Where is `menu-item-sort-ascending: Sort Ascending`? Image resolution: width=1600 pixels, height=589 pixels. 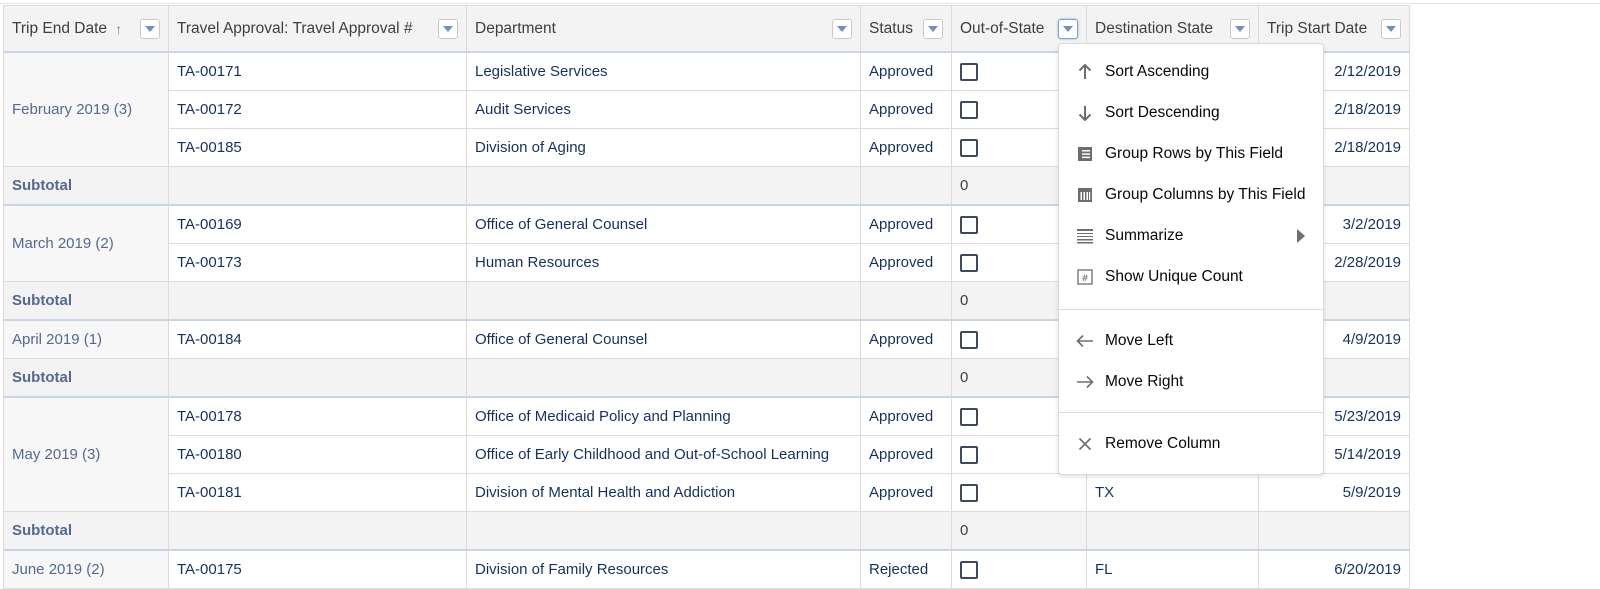 menu-item-sort-ascending: Sort Ascending is located at coordinates (1191, 72).